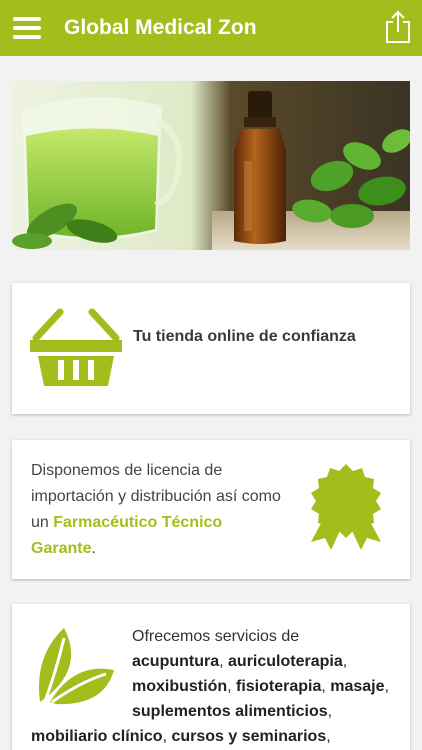 The width and height of the screenshot is (422, 750). I want to click on share-icon, so click(398, 27).